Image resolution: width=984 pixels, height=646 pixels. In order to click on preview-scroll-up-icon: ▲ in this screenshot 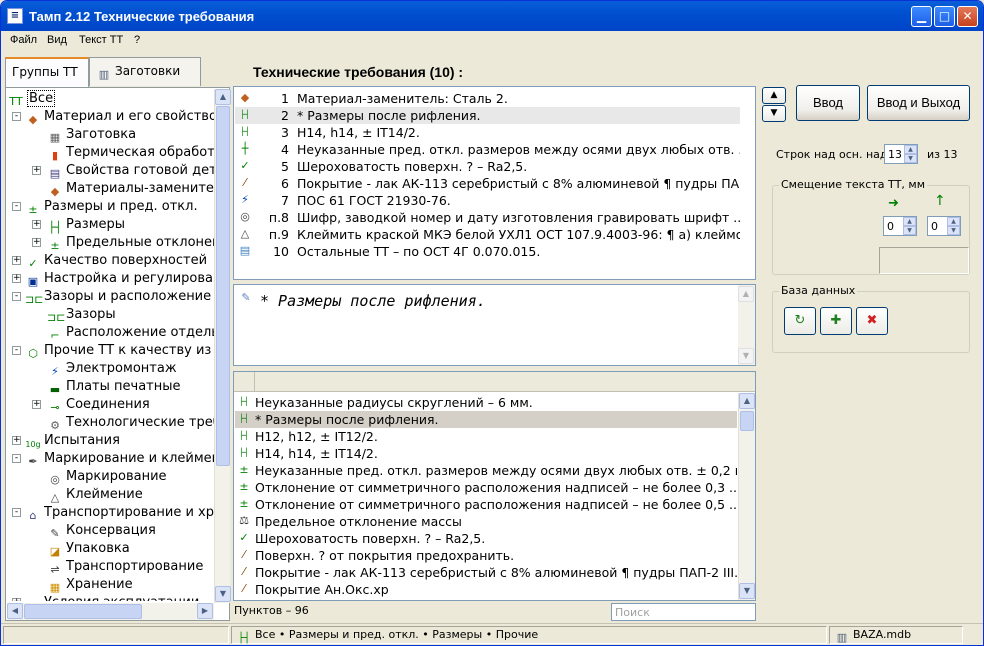, I will do `click(746, 294)`.